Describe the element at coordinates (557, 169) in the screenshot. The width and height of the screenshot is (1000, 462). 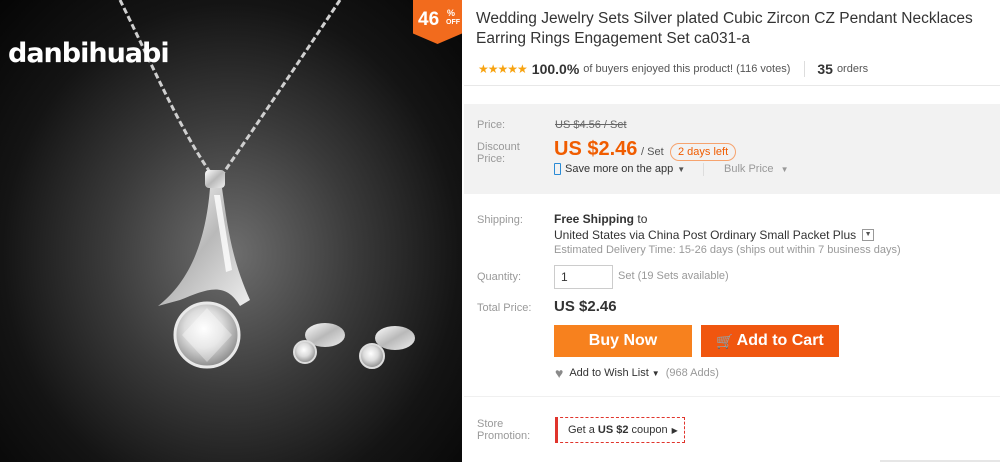
I see `phone-icon` at that location.